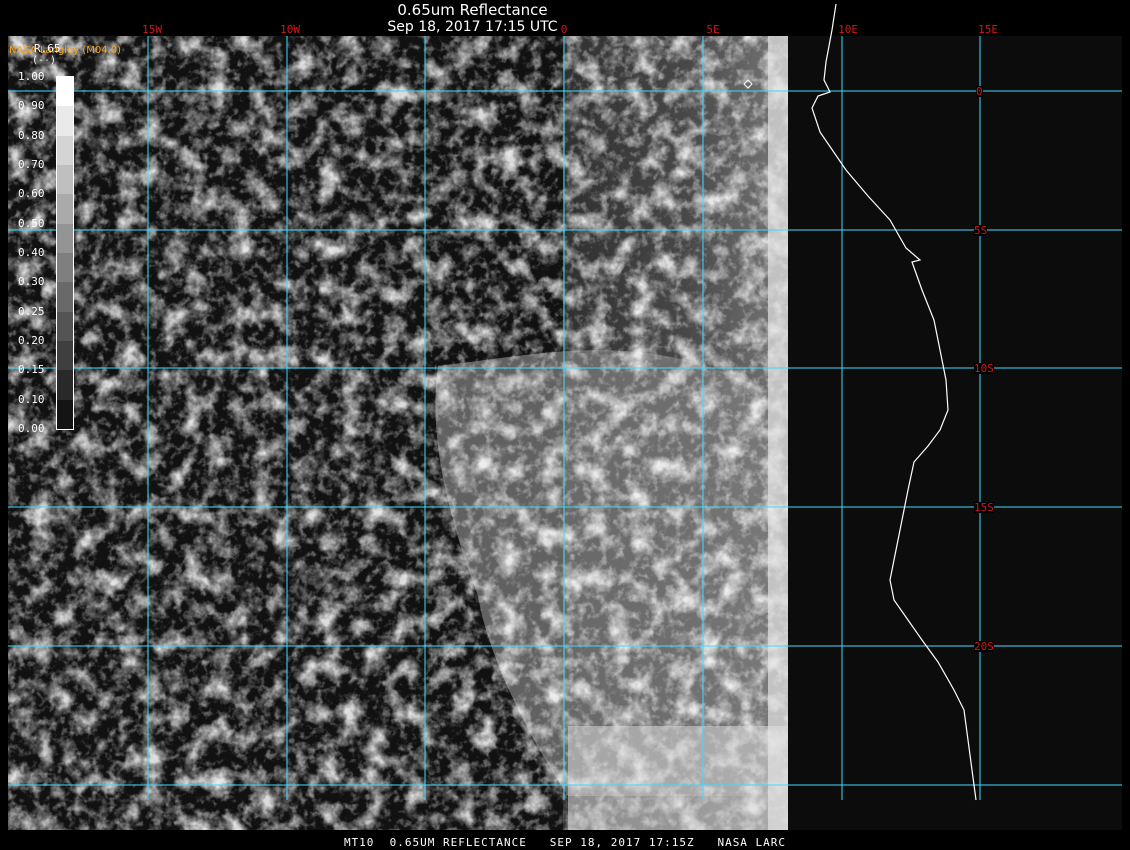  What do you see at coordinates (31, 106) in the screenshot?
I see `legend-tick-label: 0.90` at bounding box center [31, 106].